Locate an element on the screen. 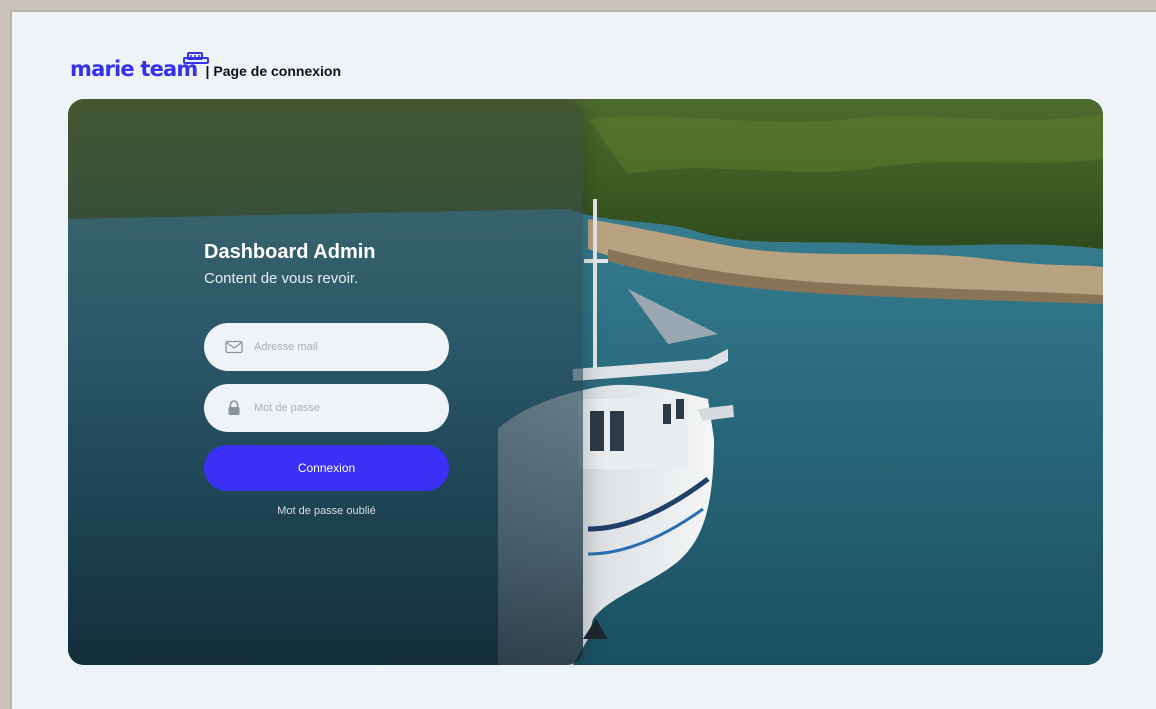 This screenshot has width=1156, height=709. page-title: Page de connexion is located at coordinates (277, 71).